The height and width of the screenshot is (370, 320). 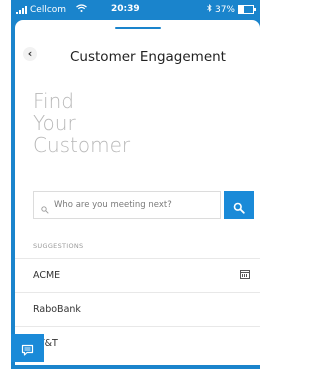 I want to click on status-time: 20:39, so click(x=125, y=9).